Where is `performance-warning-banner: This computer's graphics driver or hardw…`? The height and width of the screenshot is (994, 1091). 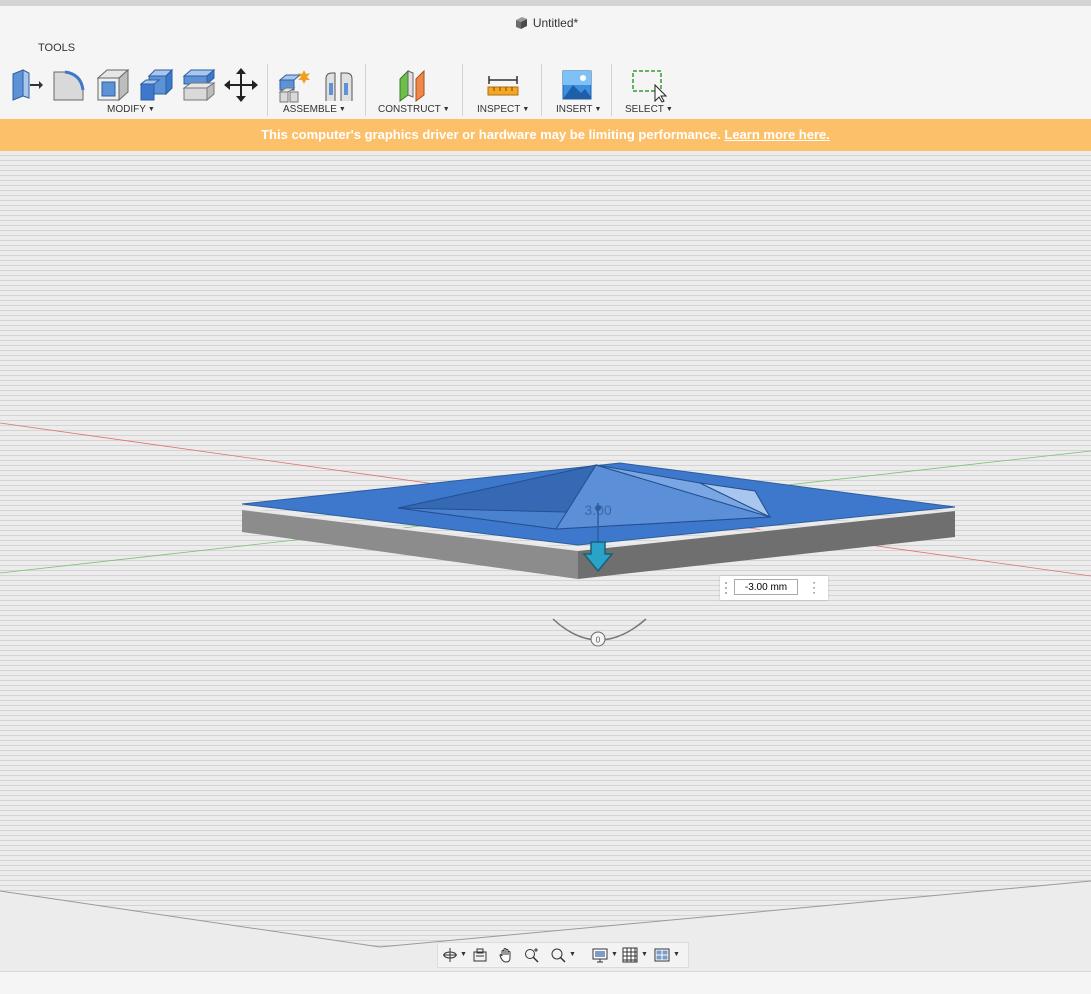 performance-warning-banner: This computer's graphics driver or hardw… is located at coordinates (545, 135).